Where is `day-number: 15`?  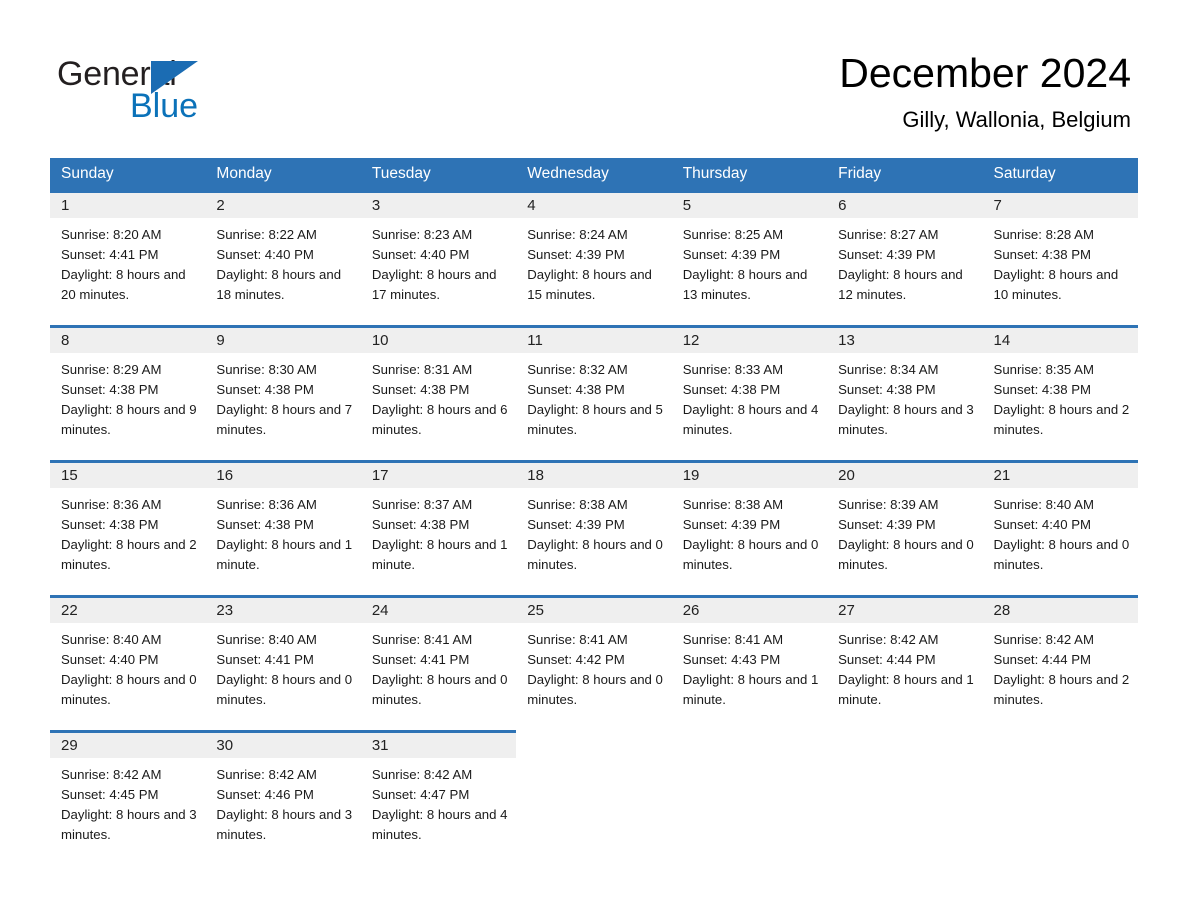 day-number: 15 is located at coordinates (128, 475).